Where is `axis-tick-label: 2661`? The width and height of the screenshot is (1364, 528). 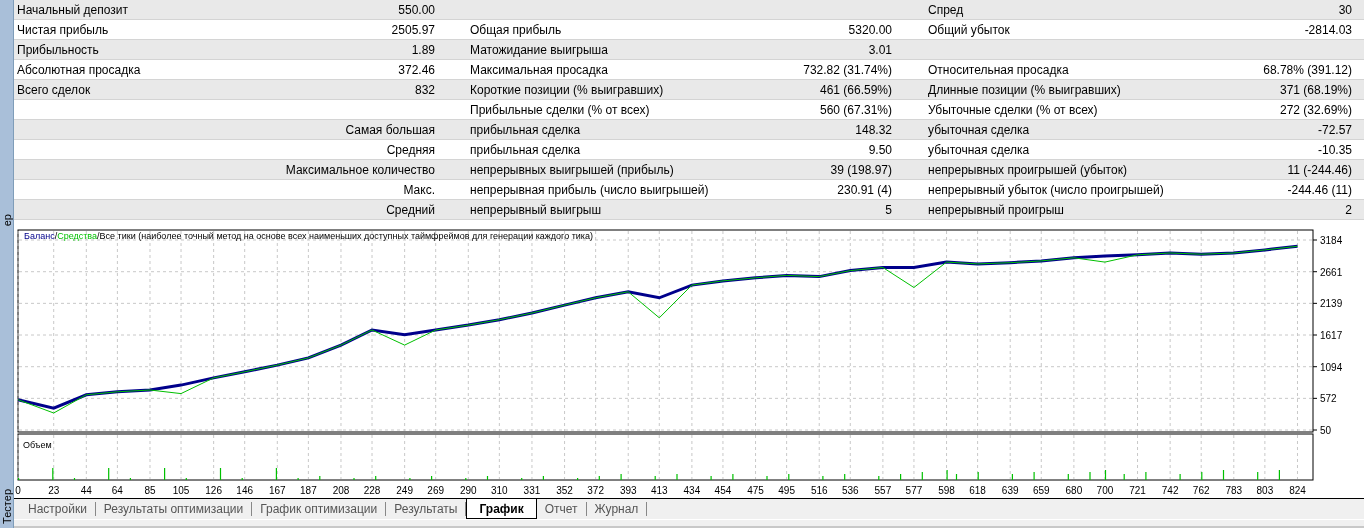
axis-tick-label: 2661 is located at coordinates (1331, 272).